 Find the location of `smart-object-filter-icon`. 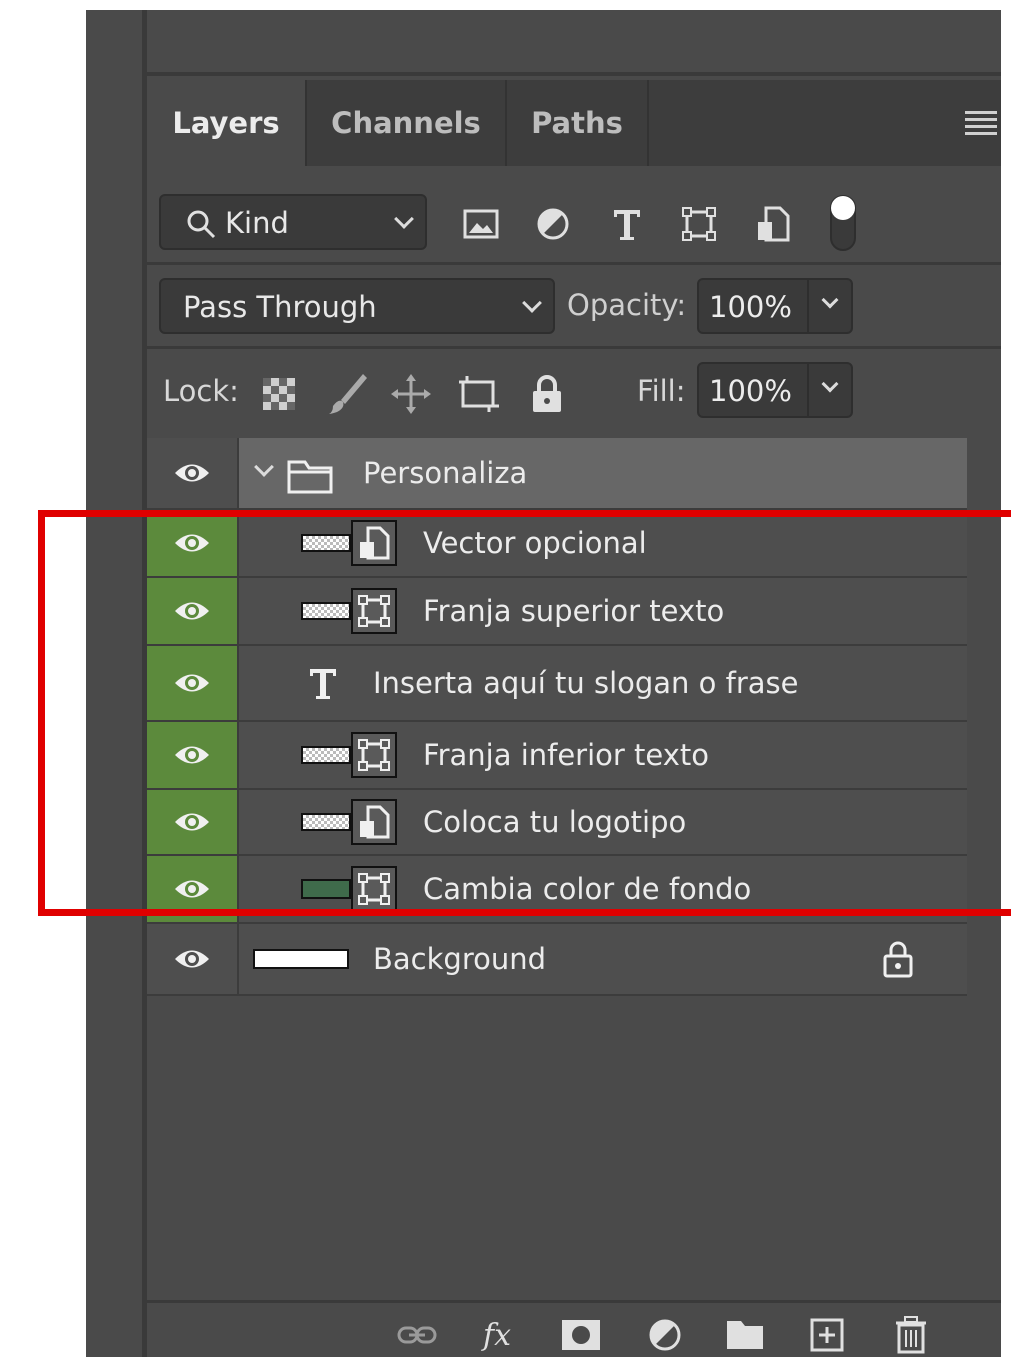

smart-object-filter-icon is located at coordinates (773, 224).